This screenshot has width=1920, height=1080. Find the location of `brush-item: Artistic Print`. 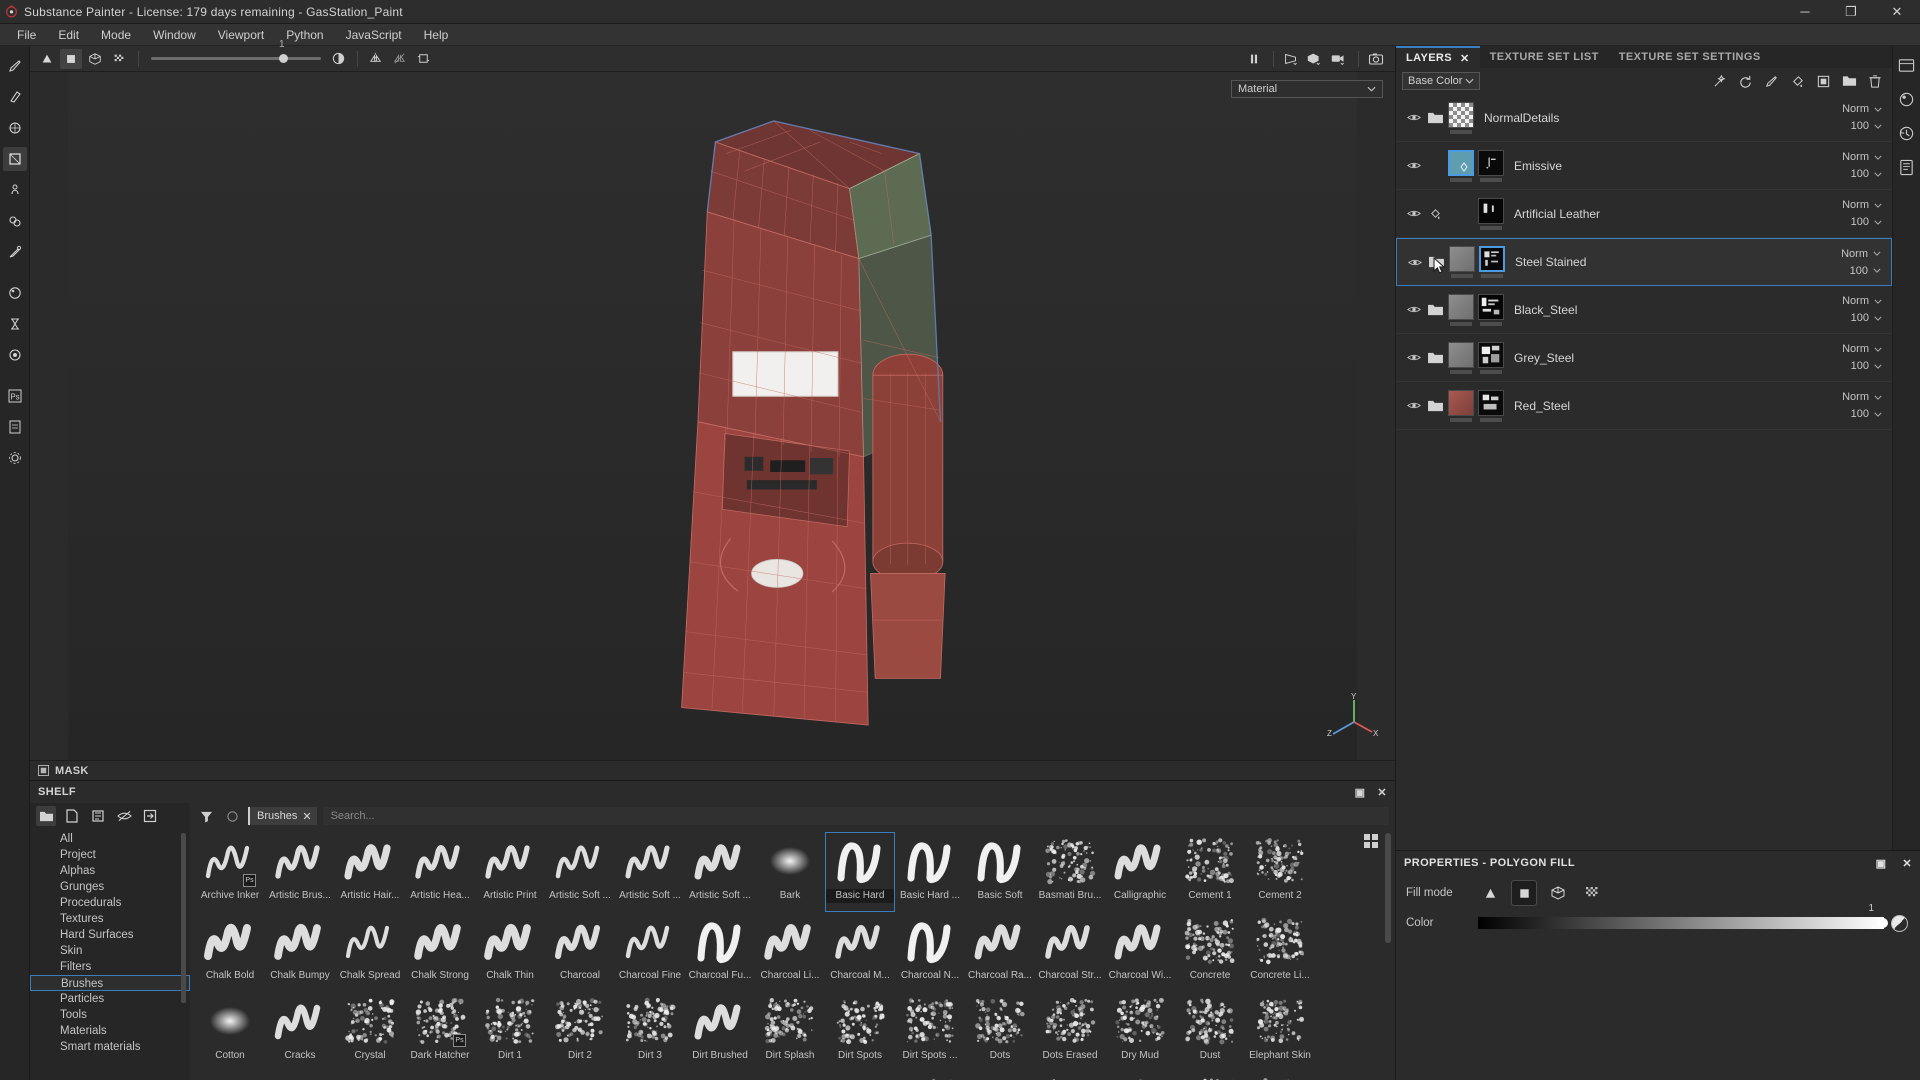

brush-item: Artistic Print is located at coordinates (510, 872).